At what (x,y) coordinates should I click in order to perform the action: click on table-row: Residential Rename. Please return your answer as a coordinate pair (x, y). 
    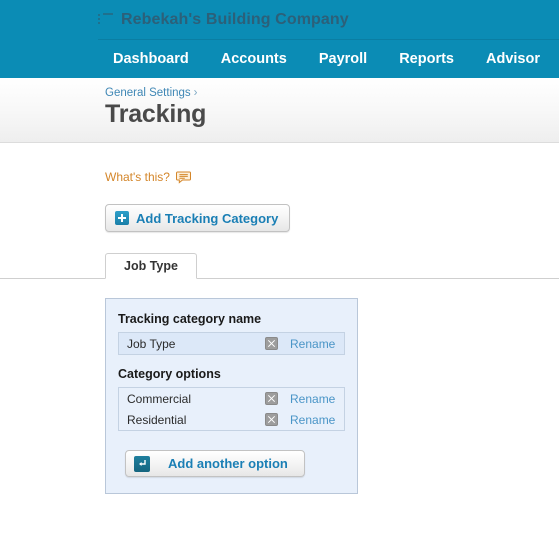
    Looking at the image, I should click on (231, 419).